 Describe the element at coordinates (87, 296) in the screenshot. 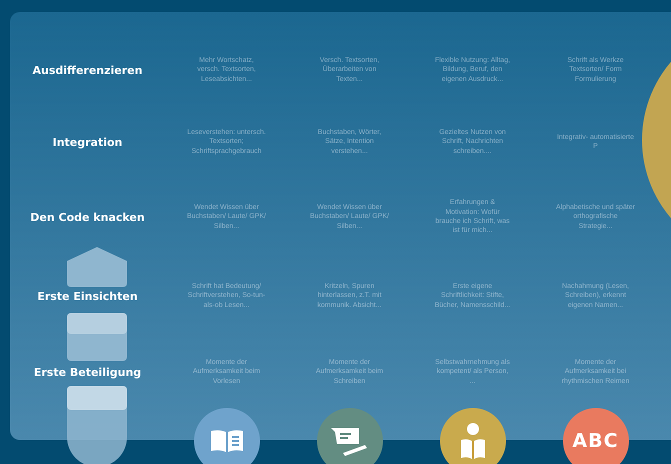

I see `stage-label: Erste Einsichten` at that location.